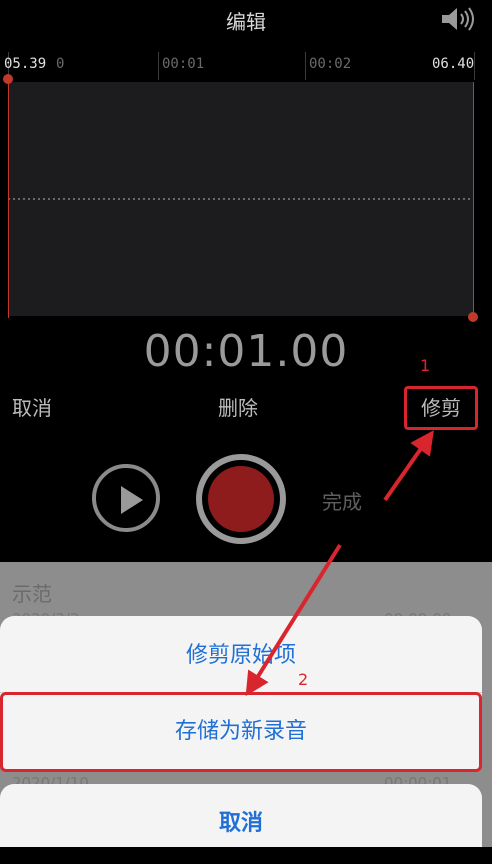 The height and width of the screenshot is (864, 492). What do you see at coordinates (32, 592) in the screenshot?
I see `list-item-title: 示范` at bounding box center [32, 592].